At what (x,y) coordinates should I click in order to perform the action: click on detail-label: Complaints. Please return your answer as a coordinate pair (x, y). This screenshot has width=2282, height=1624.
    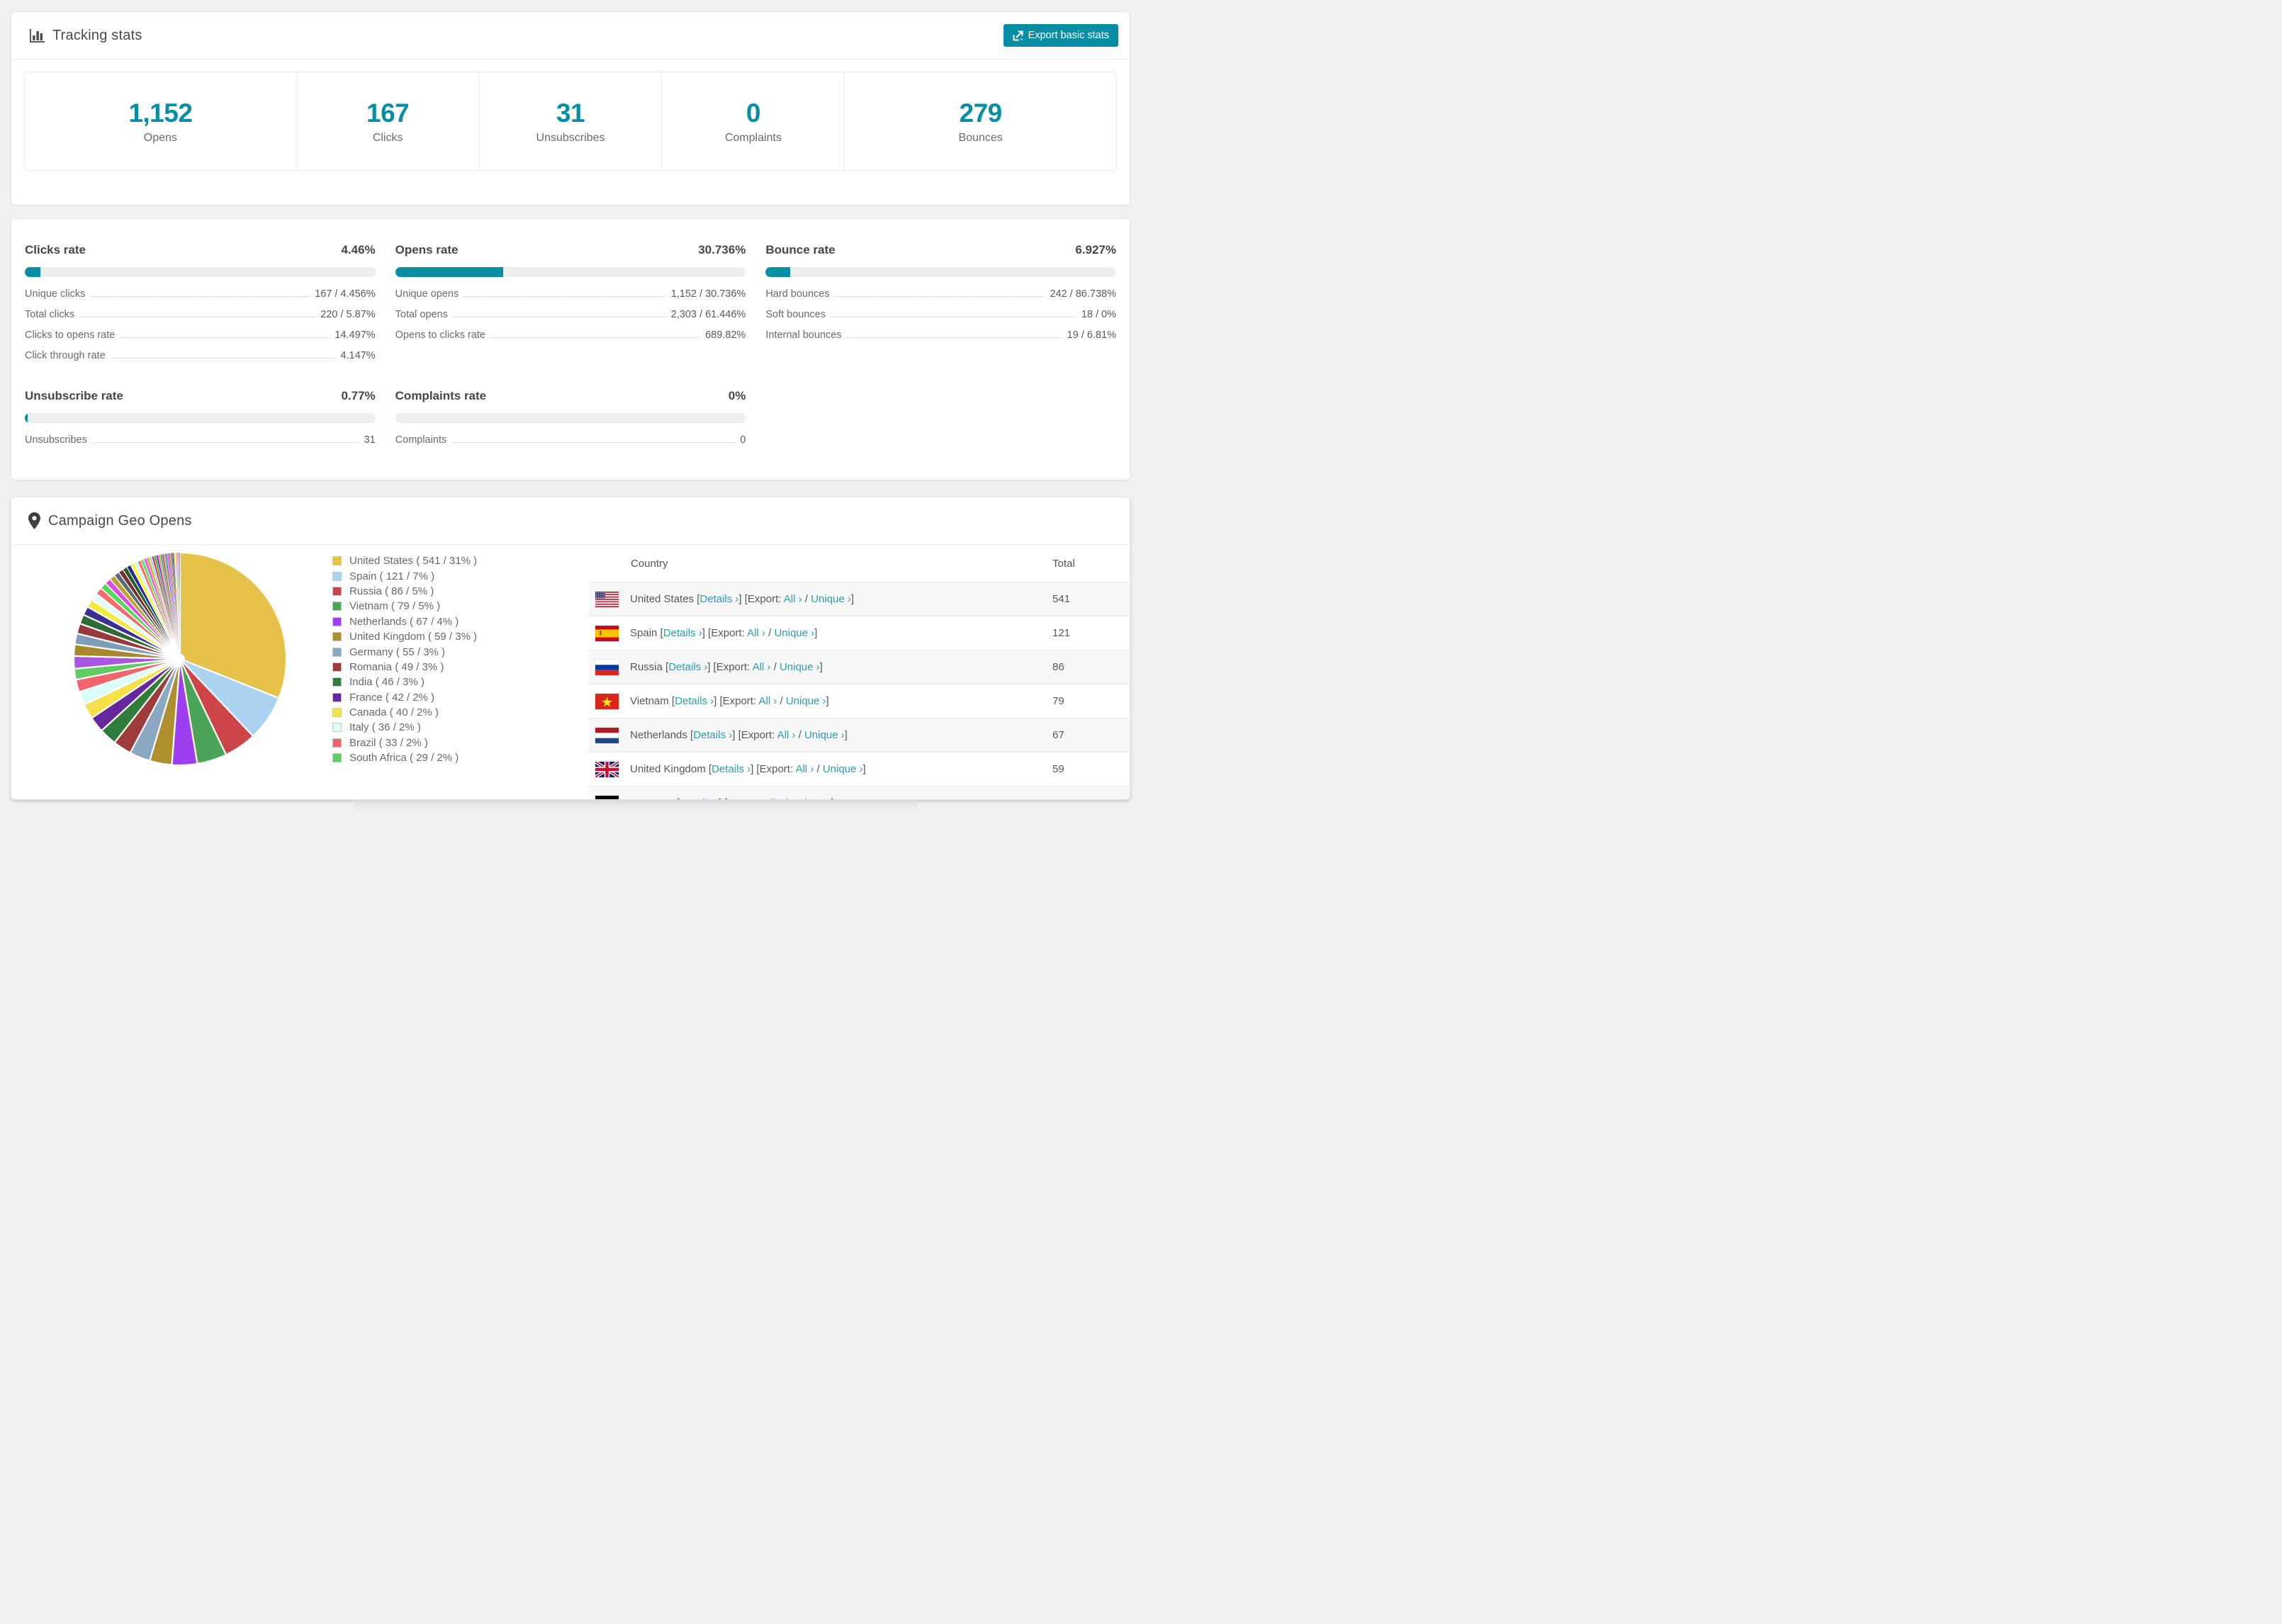
    Looking at the image, I should click on (421, 440).